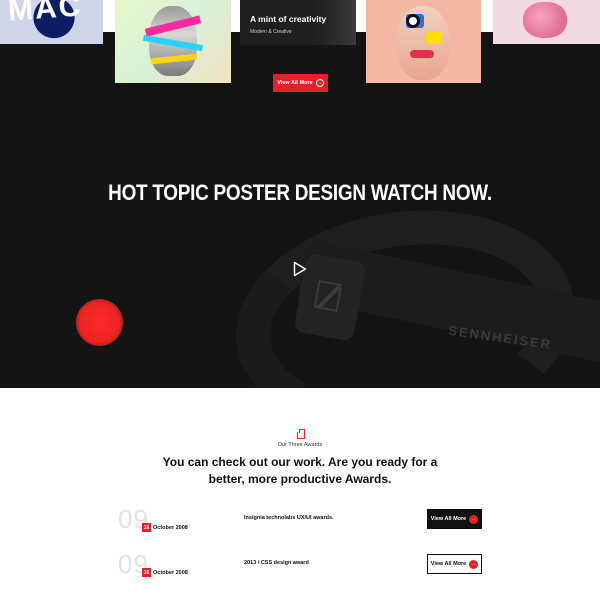 The height and width of the screenshot is (600, 600). I want to click on award-name: 2013 / CSS design award, so click(276, 563).